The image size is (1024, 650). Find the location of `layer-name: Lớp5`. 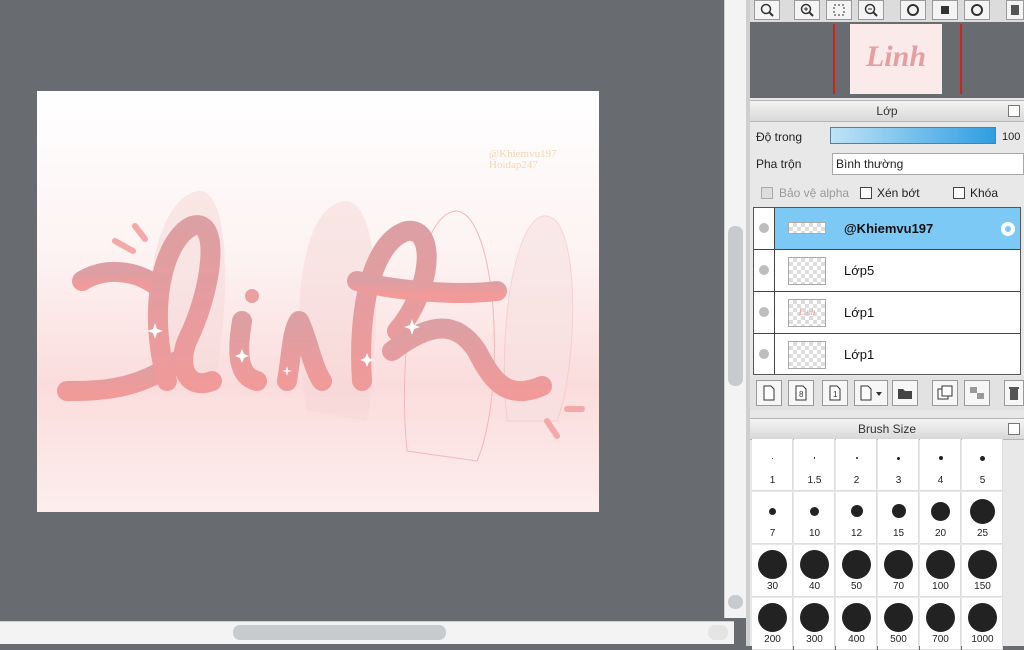

layer-name: Lớp5 is located at coordinates (859, 270).